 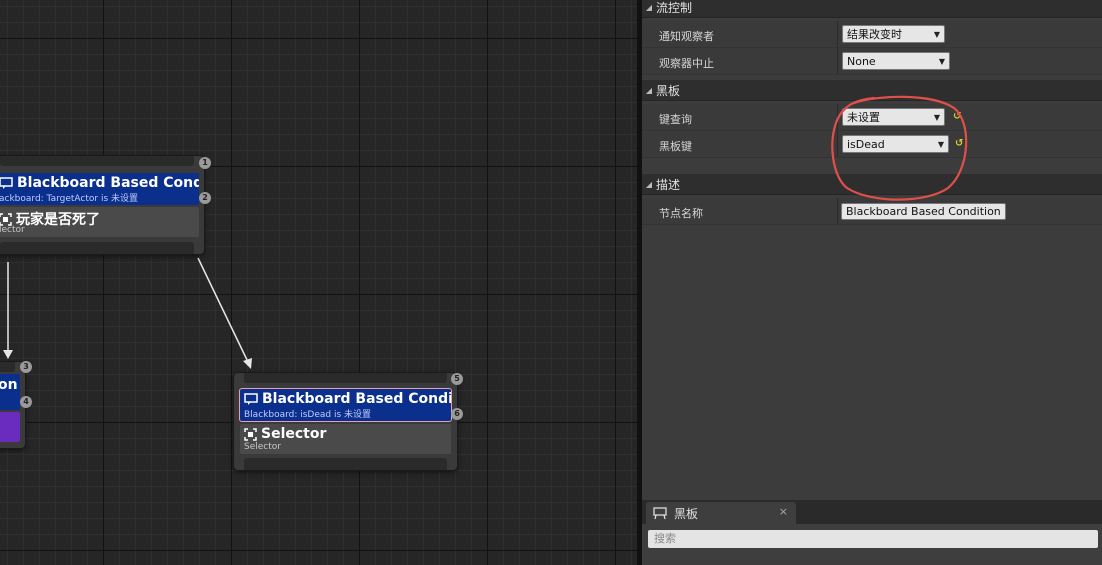 What do you see at coordinates (863, 117) in the screenshot?
I see `dropdown-value: 未设置` at bounding box center [863, 117].